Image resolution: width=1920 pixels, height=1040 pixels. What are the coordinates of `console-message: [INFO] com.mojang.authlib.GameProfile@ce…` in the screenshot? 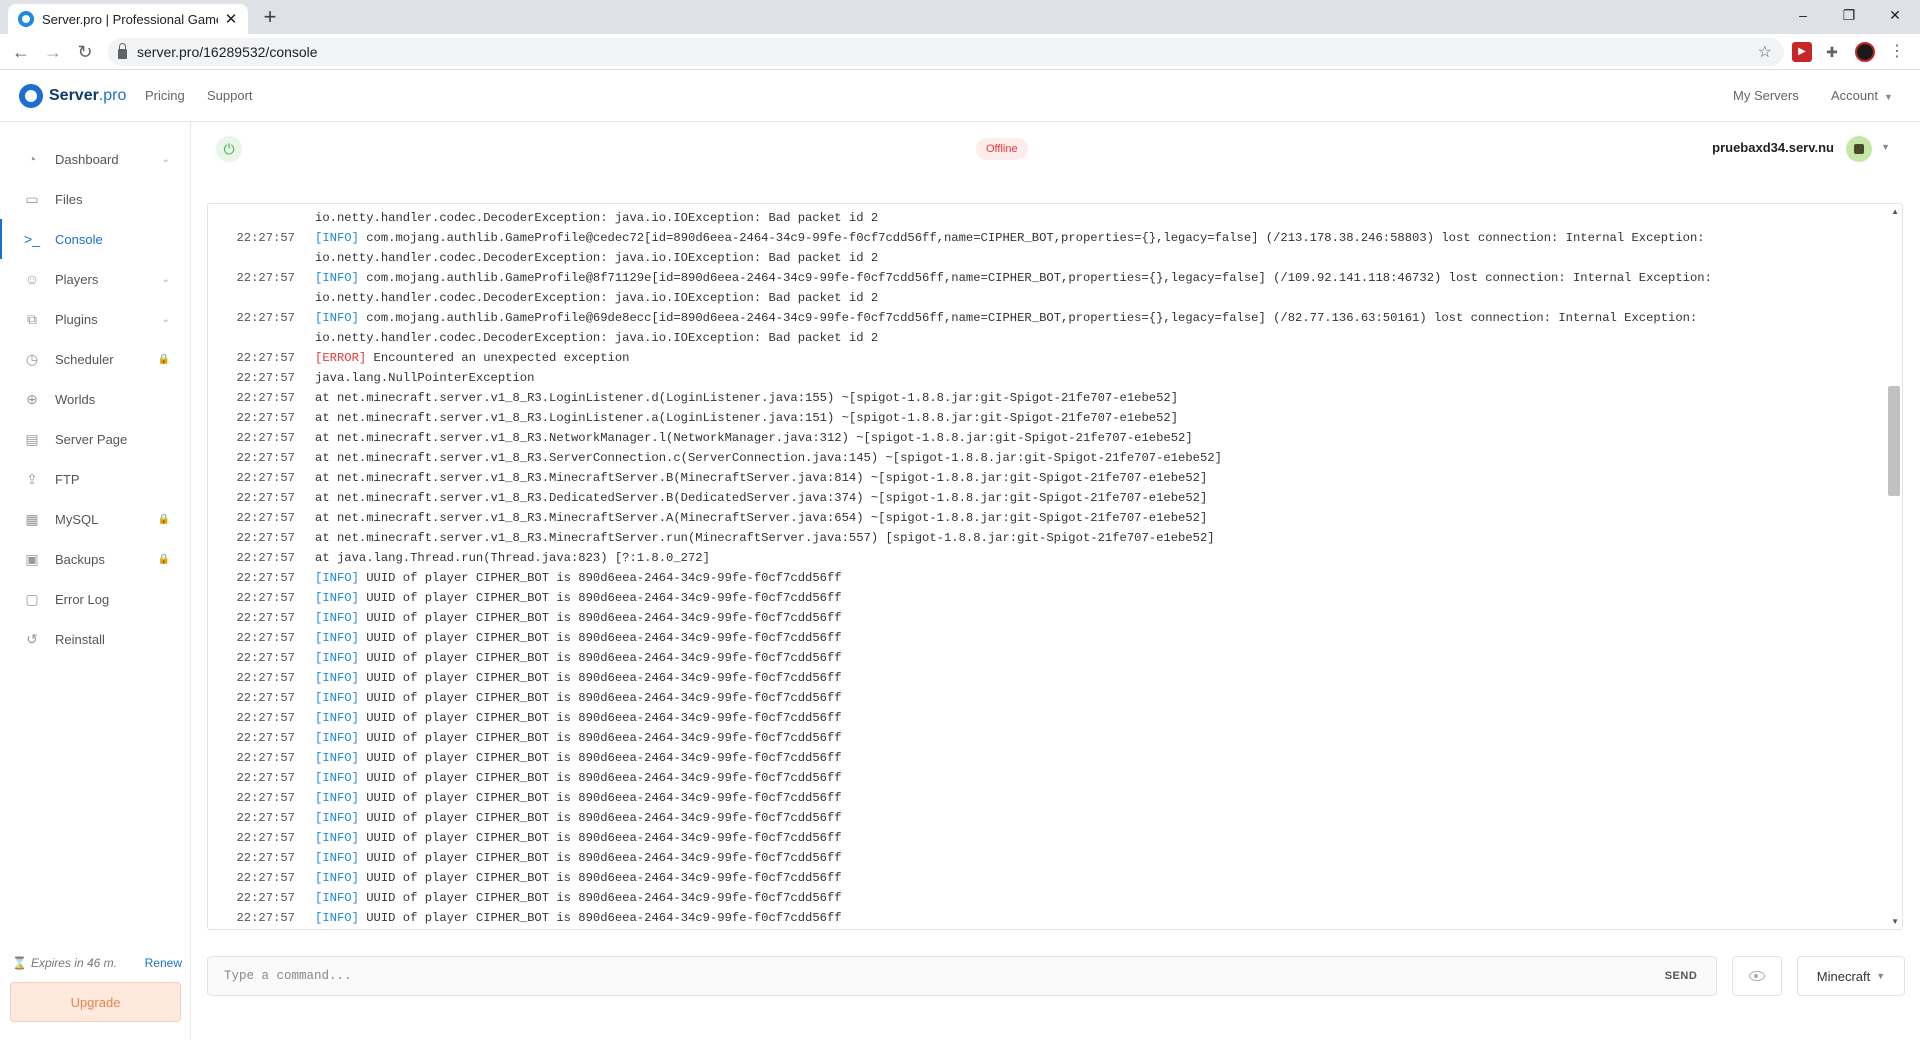 It's located at (1096, 238).